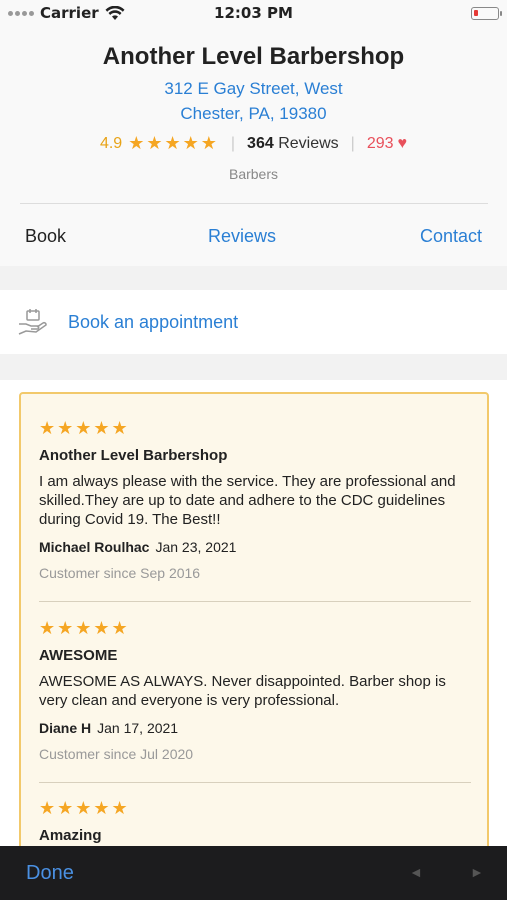 This screenshot has width=507, height=900. What do you see at coordinates (94, 547) in the screenshot?
I see `review-author: Michael Roulhac` at bounding box center [94, 547].